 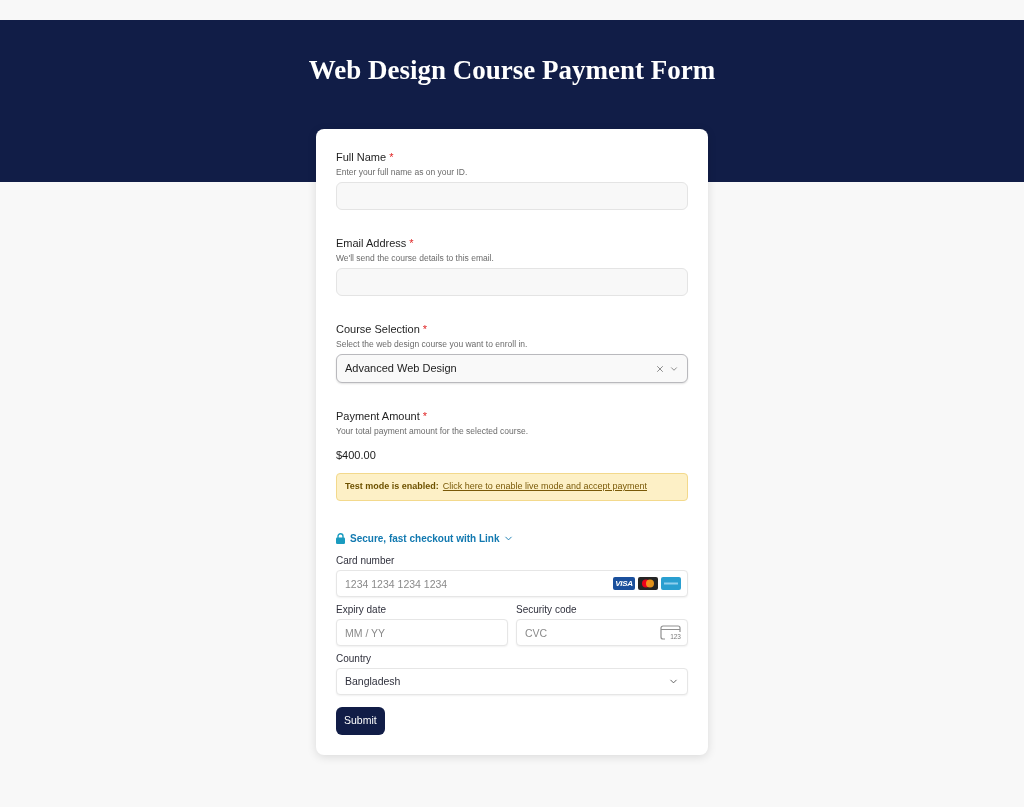 What do you see at coordinates (415, 258) in the screenshot?
I see `field-hint: We'll send the course details to this email.` at bounding box center [415, 258].